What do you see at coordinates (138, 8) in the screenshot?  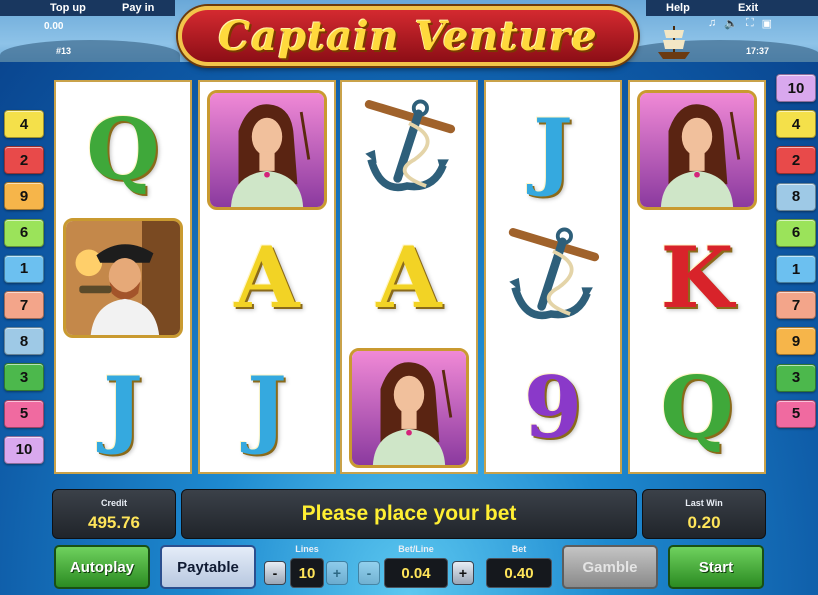 I see `pay-in-button: Pay in` at bounding box center [138, 8].